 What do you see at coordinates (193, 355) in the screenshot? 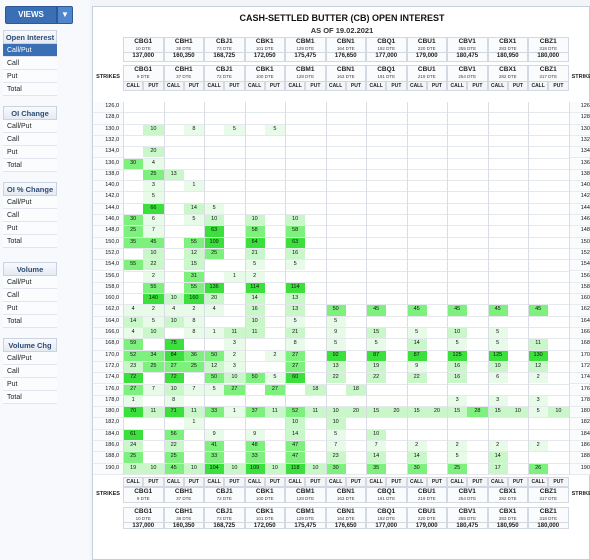
I see `oi-value-cell: 36` at bounding box center [193, 355].